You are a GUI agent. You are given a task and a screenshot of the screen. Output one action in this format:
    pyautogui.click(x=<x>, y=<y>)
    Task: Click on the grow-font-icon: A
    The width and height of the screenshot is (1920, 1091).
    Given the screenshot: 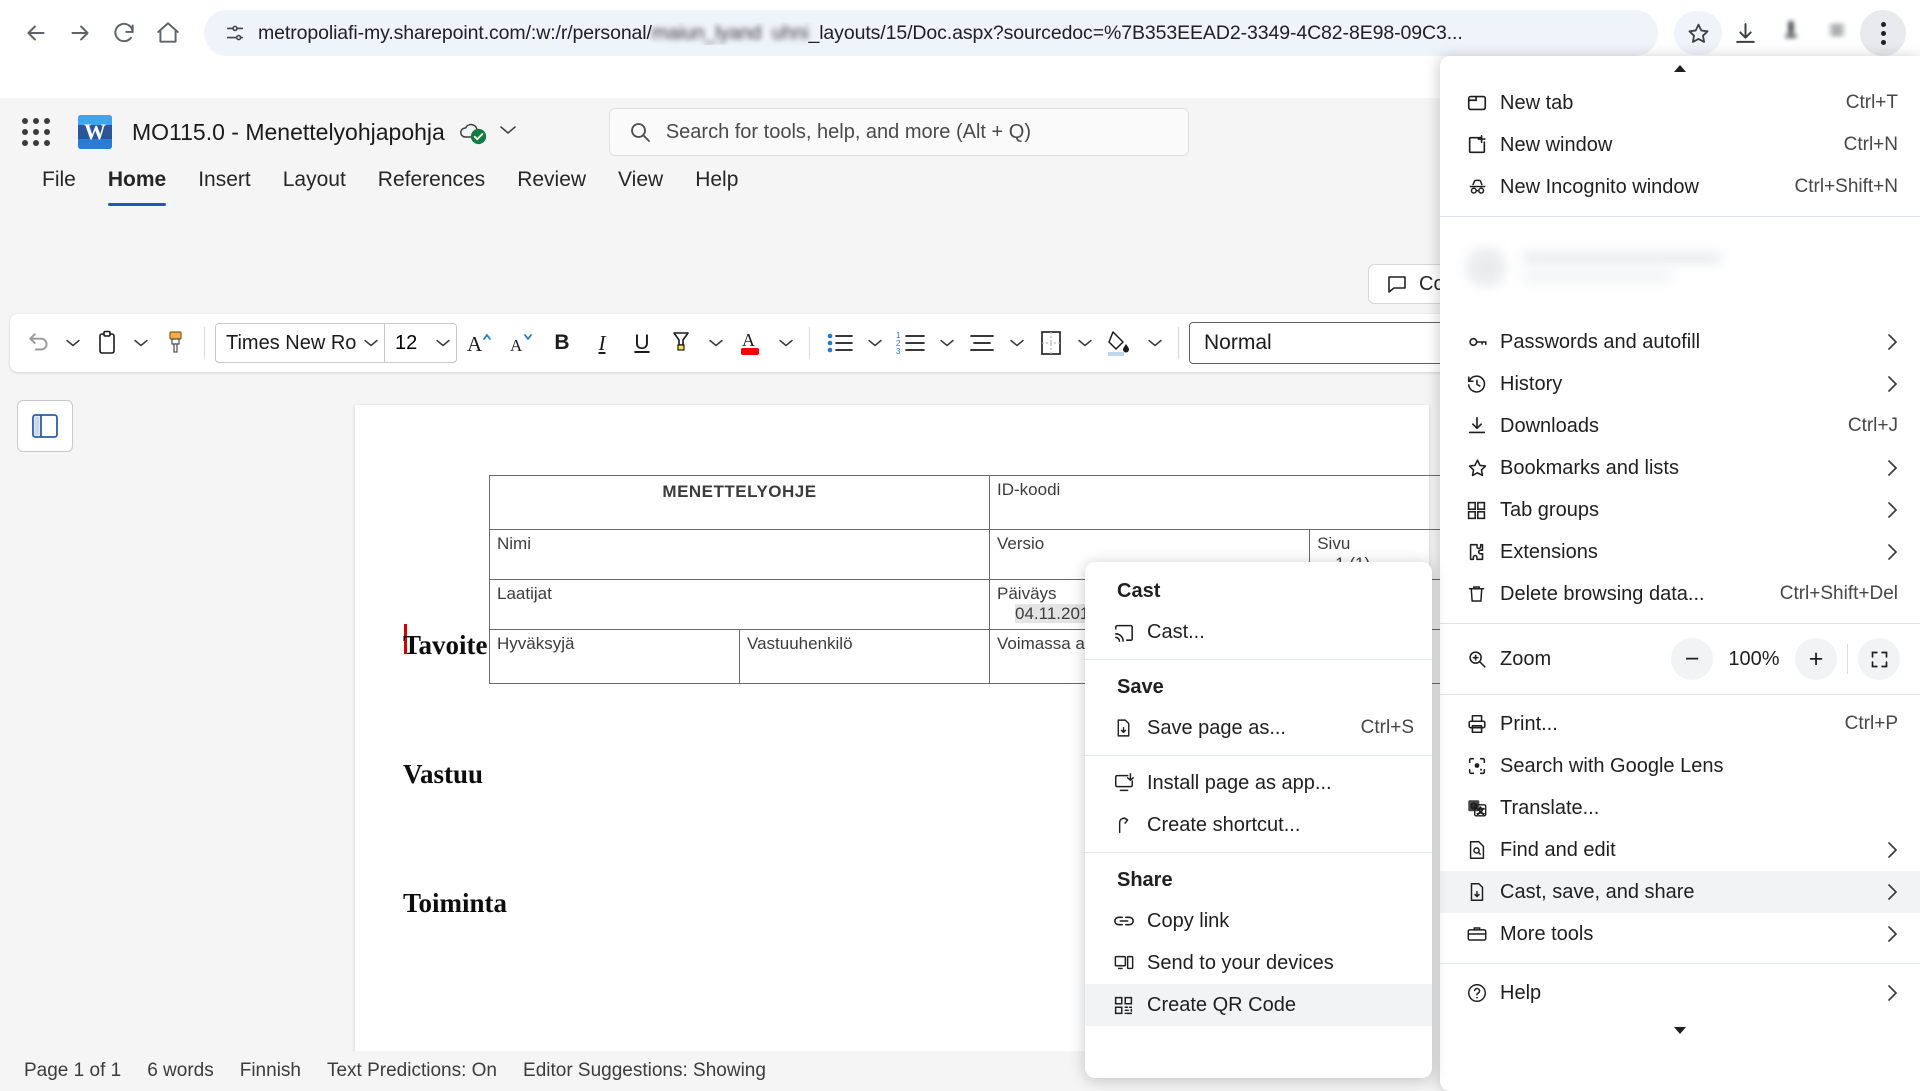 What is the action you would take?
    pyautogui.click(x=479, y=343)
    